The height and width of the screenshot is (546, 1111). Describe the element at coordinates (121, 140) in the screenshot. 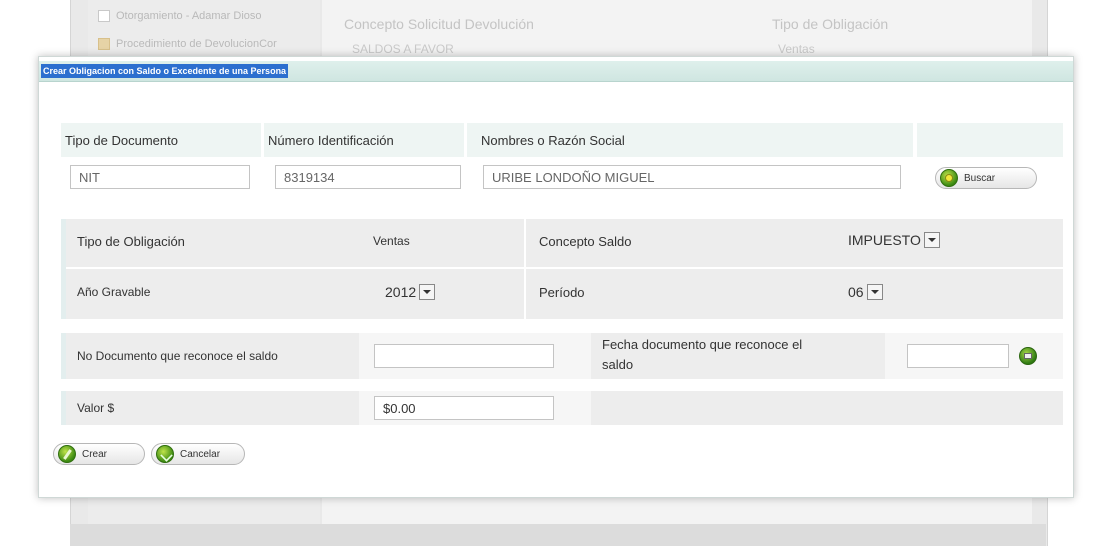

I see `tipo-documento-label: Tipo de Documento` at that location.